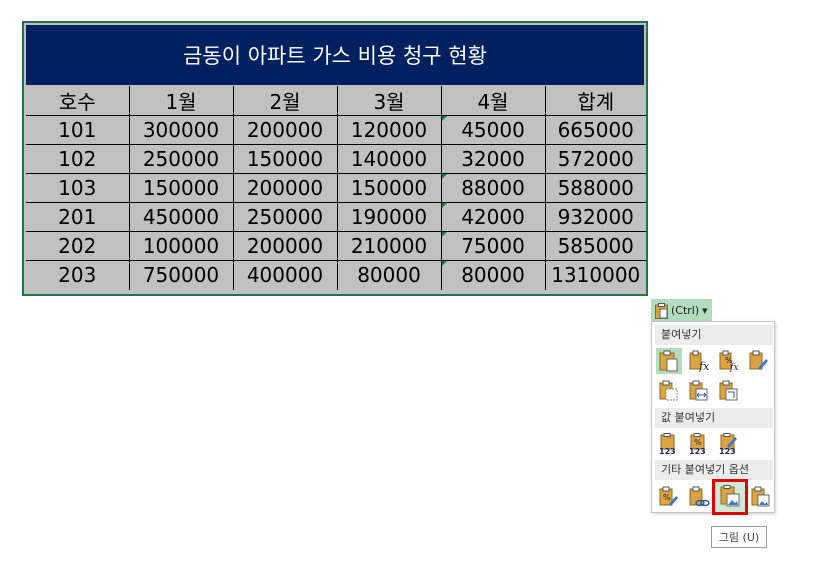 The width and height of the screenshot is (814, 572). What do you see at coordinates (661, 310) in the screenshot?
I see `clipboard-icon` at bounding box center [661, 310].